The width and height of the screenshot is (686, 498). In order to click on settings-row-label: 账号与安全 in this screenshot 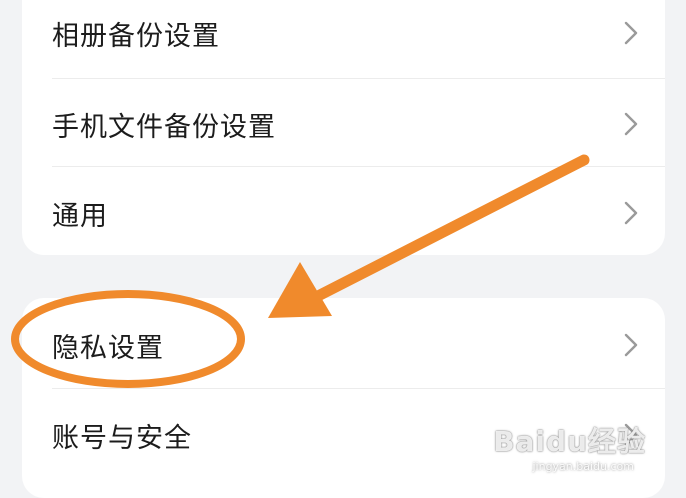, I will do `click(122, 438)`.